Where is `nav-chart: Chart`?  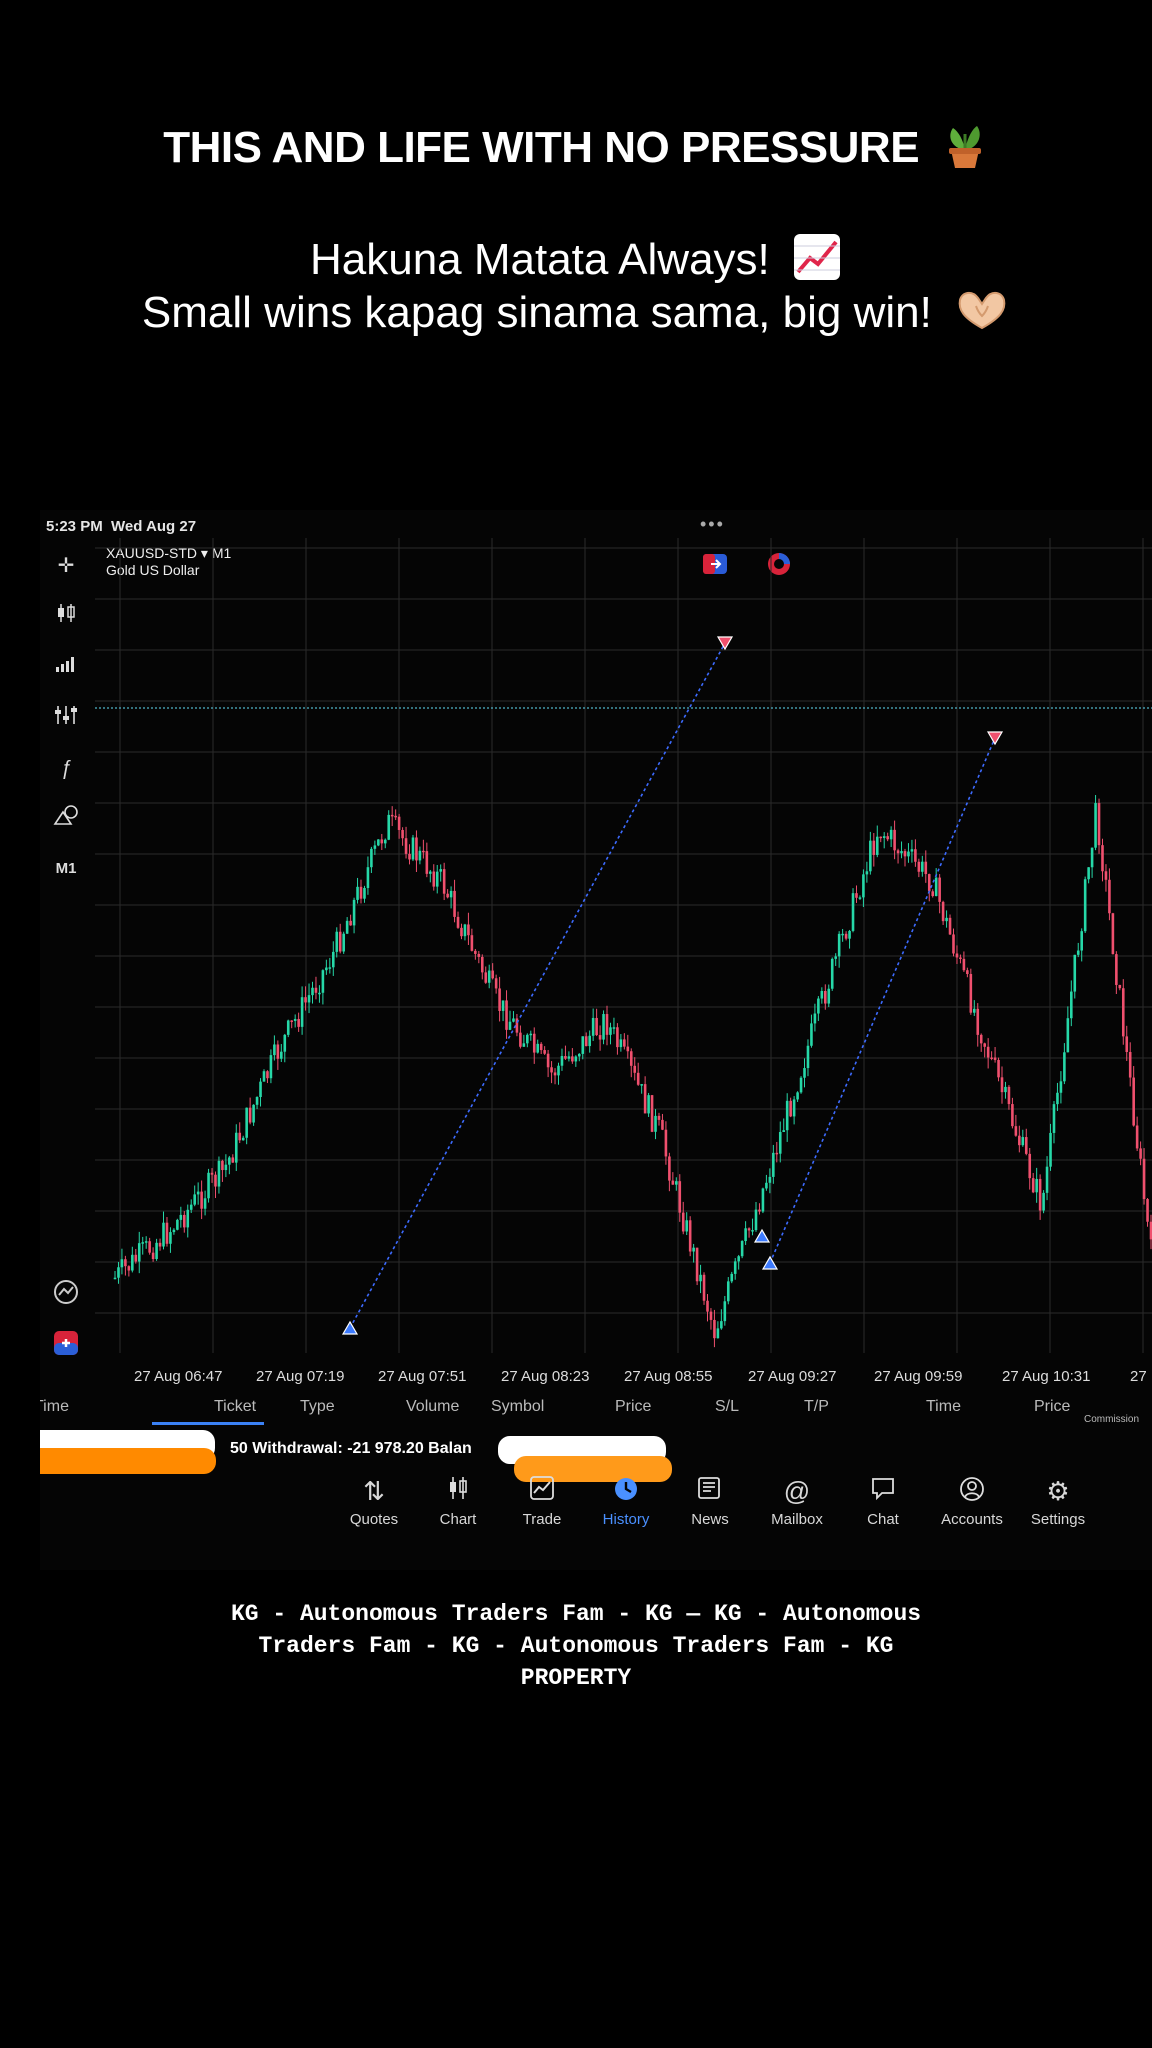
nav-chart: Chart is located at coordinates (458, 1501).